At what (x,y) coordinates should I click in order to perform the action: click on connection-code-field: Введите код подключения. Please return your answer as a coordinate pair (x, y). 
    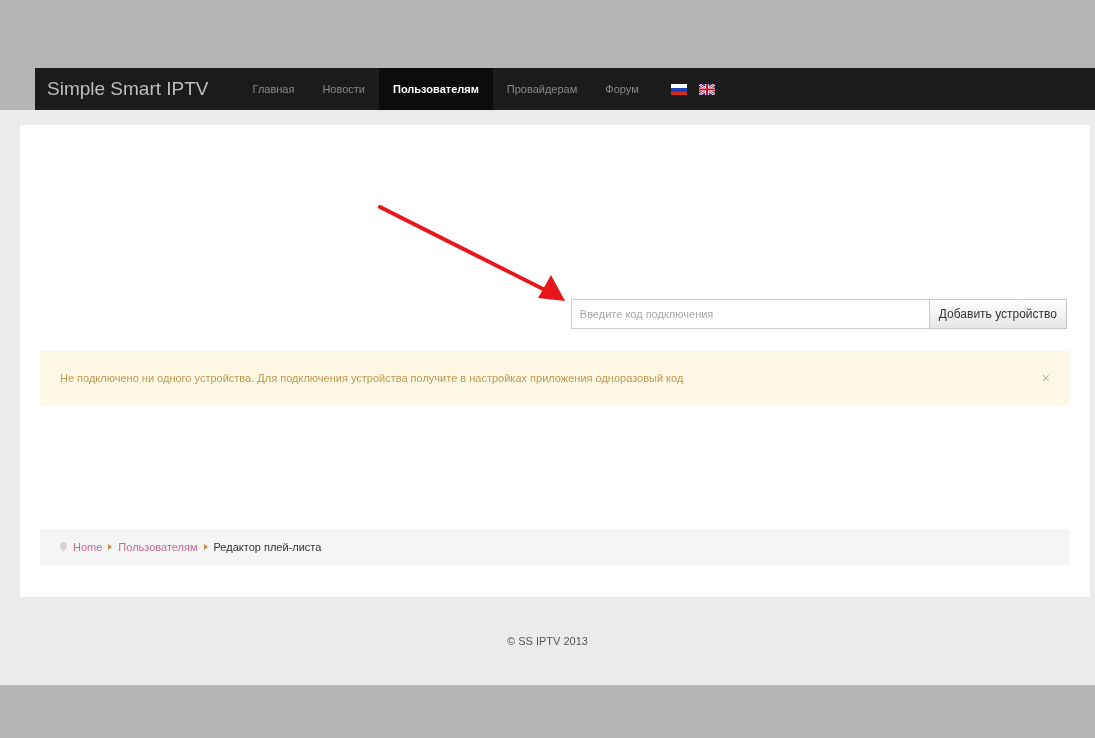
    Looking at the image, I should click on (749, 314).